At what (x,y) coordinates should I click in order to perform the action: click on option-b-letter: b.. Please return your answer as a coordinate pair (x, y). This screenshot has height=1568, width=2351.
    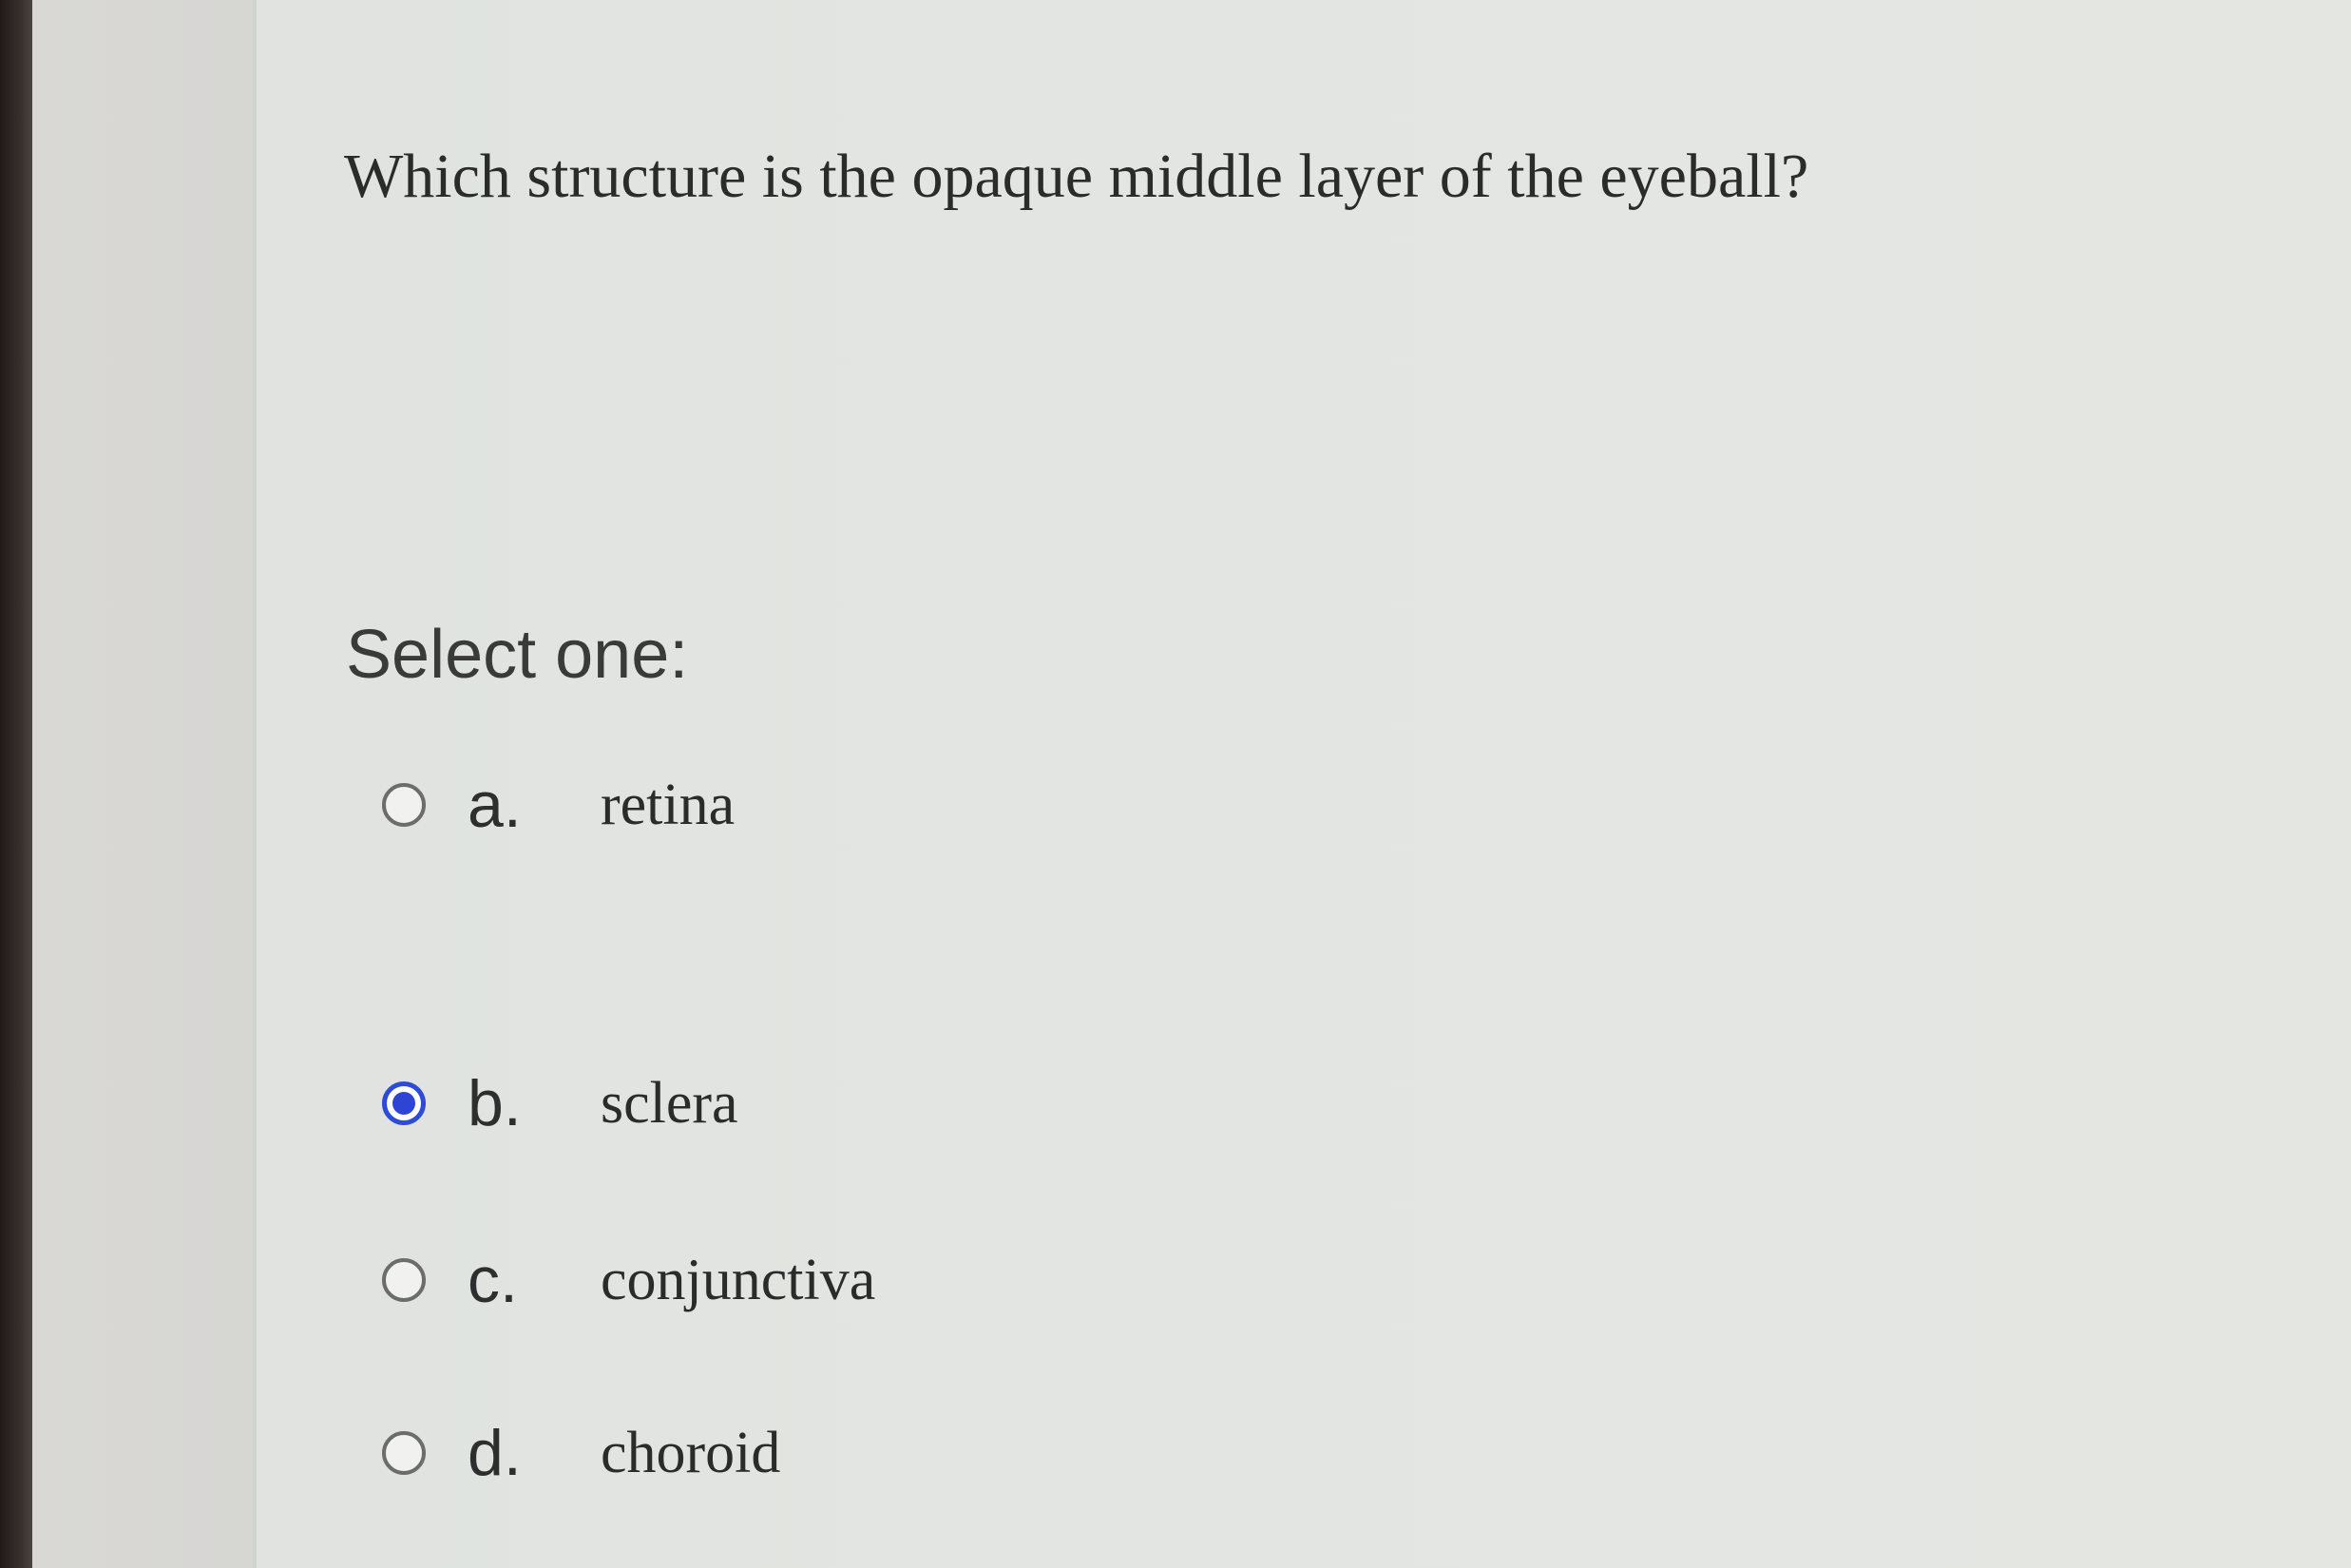
    Looking at the image, I should click on (495, 1103).